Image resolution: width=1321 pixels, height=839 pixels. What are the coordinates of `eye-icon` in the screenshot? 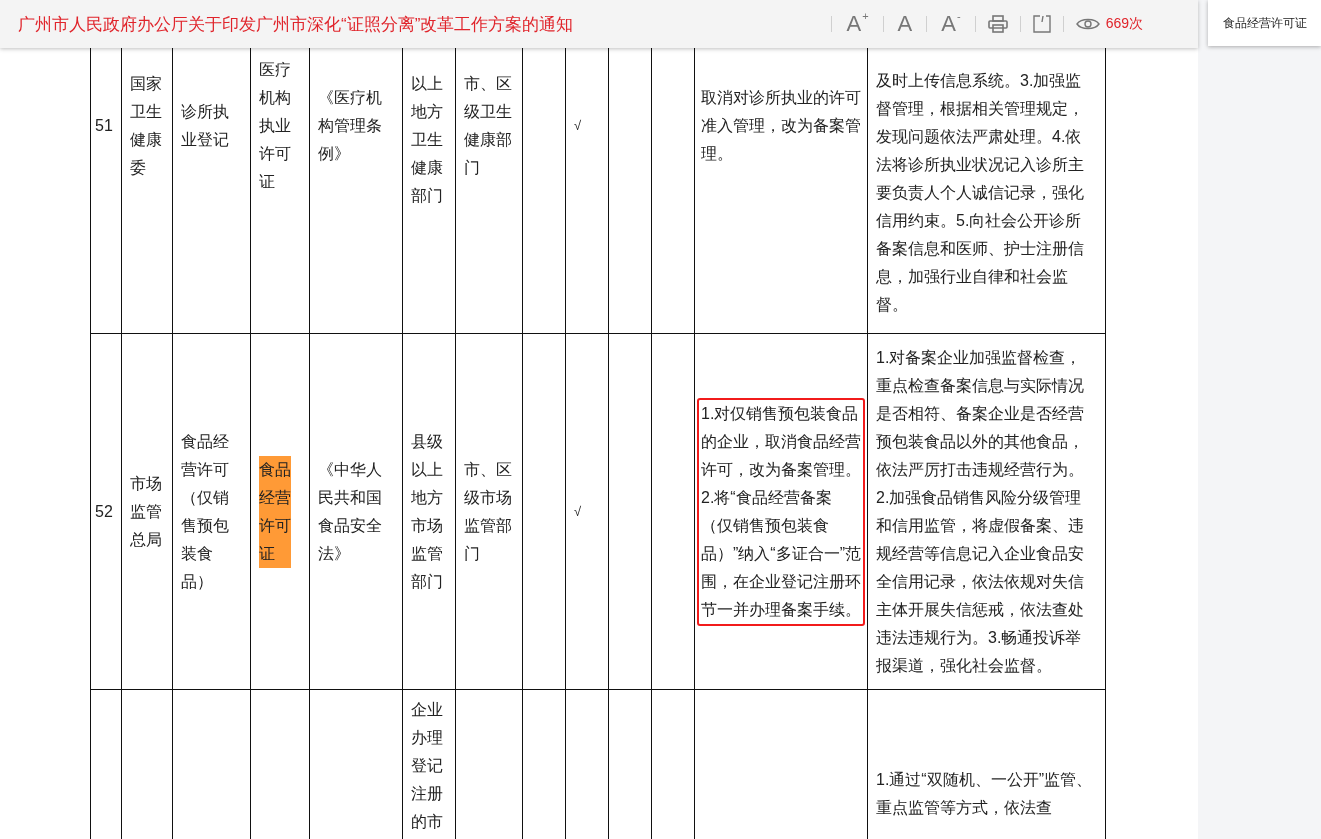 It's located at (1087, 24).